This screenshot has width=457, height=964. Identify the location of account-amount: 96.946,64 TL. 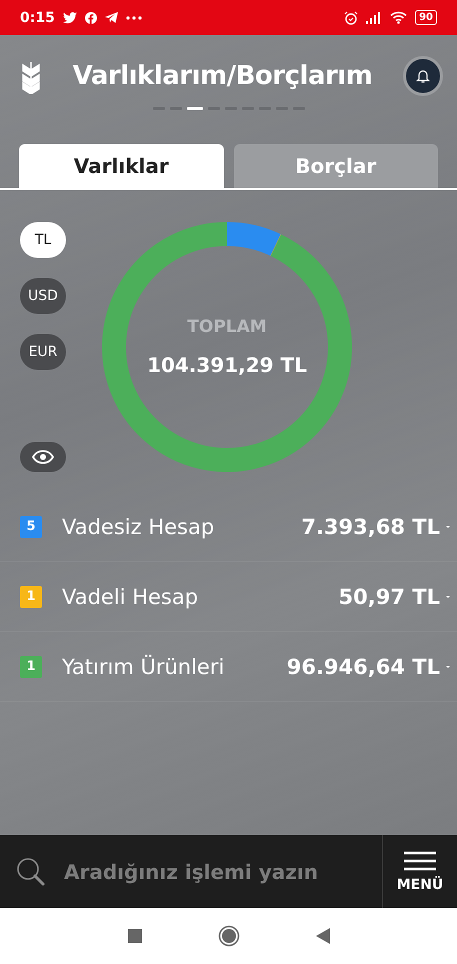
(363, 666).